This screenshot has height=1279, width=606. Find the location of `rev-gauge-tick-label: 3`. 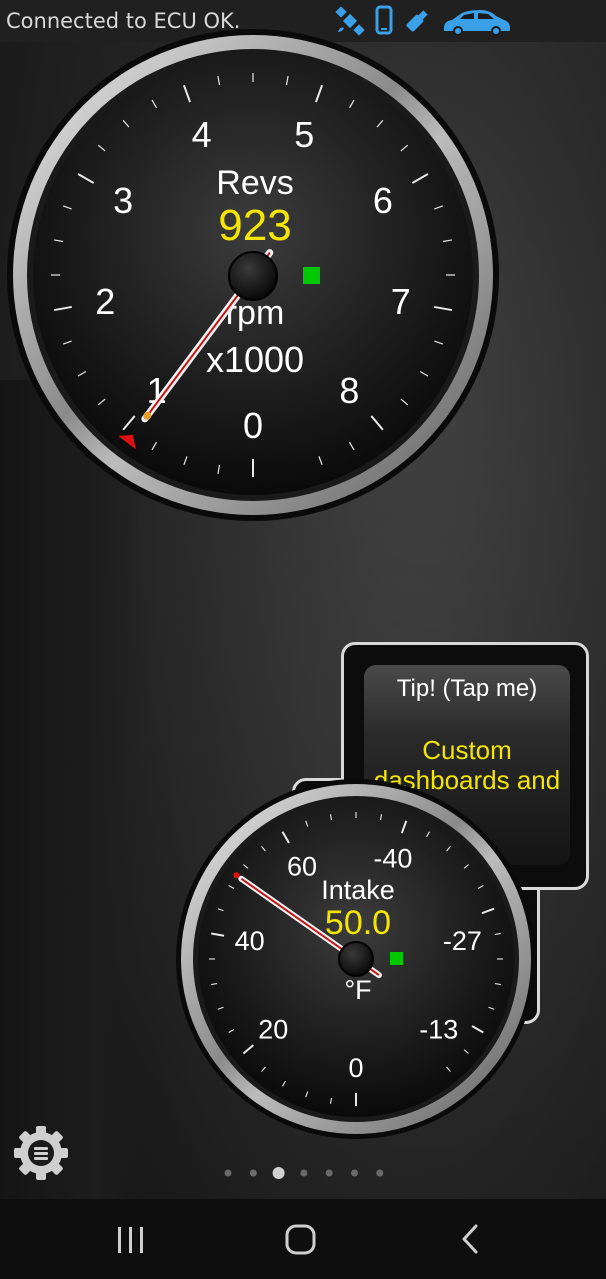

rev-gauge-tick-label: 3 is located at coordinates (123, 200).